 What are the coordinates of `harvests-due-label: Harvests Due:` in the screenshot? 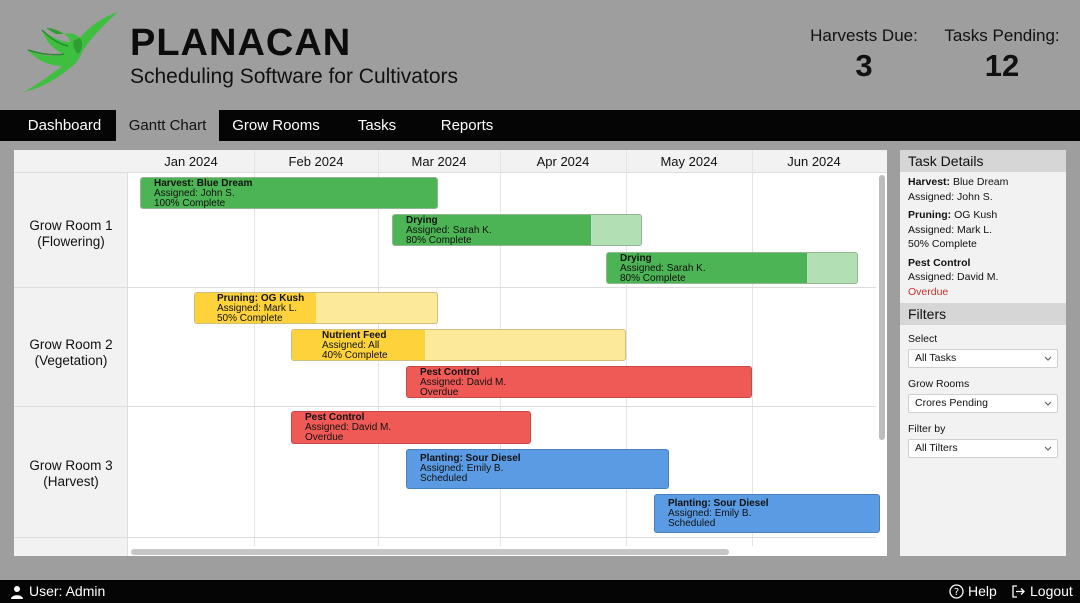 It's located at (864, 35).